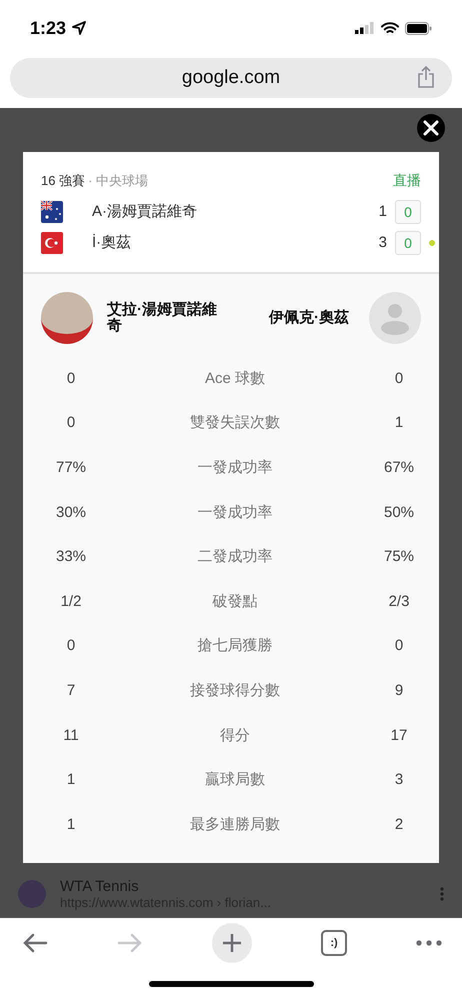  What do you see at coordinates (235, 556) in the screenshot?
I see `stat-label: 二發成功率` at bounding box center [235, 556].